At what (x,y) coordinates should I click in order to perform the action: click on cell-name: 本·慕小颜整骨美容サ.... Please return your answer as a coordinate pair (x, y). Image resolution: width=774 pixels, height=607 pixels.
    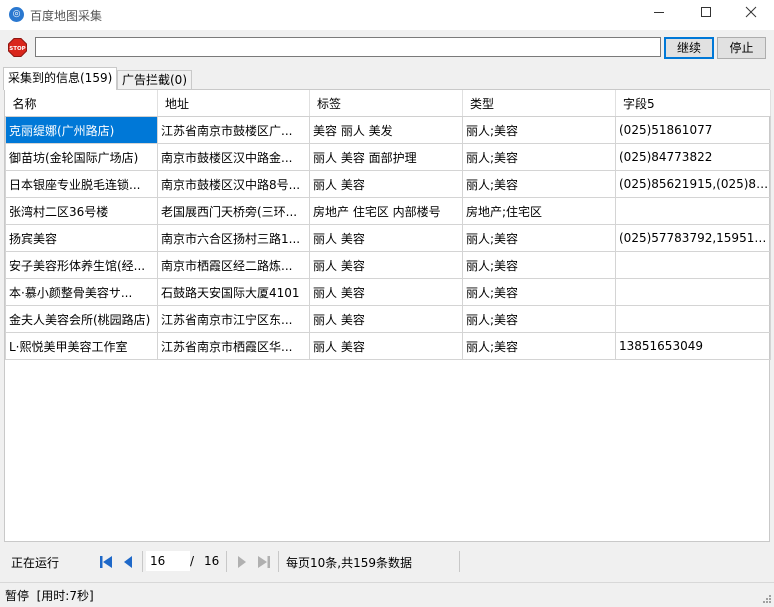
    Looking at the image, I should click on (81, 292).